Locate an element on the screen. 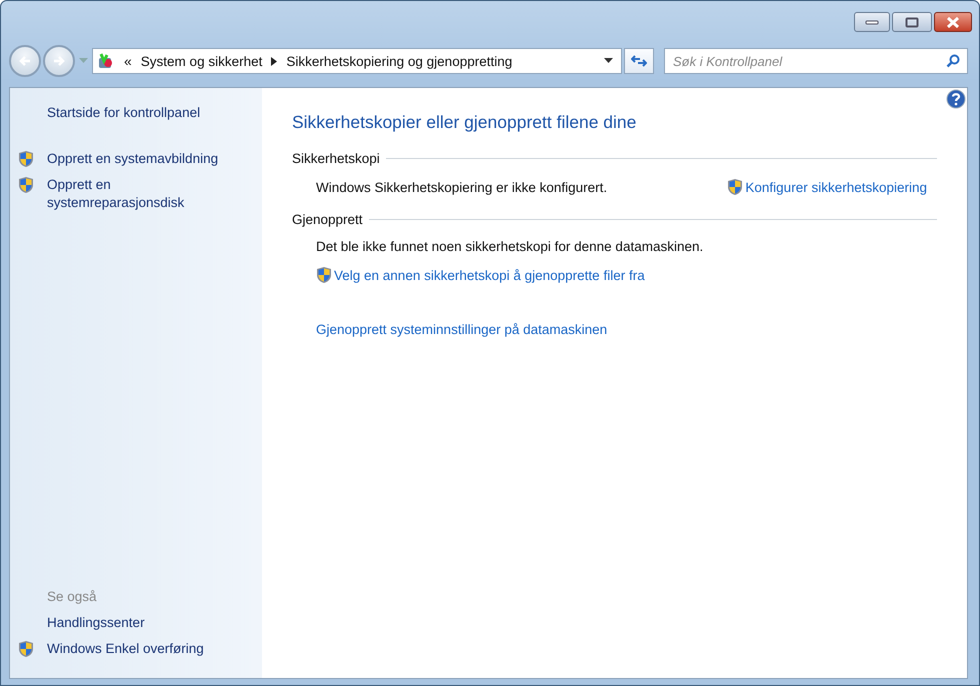 This screenshot has width=980, height=686. sidebar-link: Opprett en systemreparasjonsdisk is located at coordinates (134, 194).